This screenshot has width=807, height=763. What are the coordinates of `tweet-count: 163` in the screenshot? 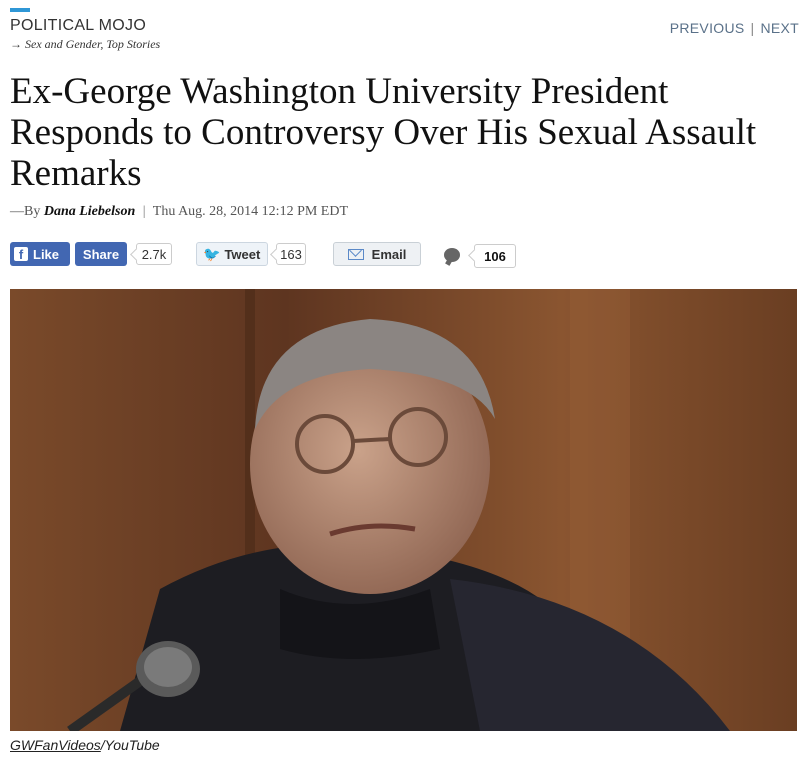 It's located at (291, 254).